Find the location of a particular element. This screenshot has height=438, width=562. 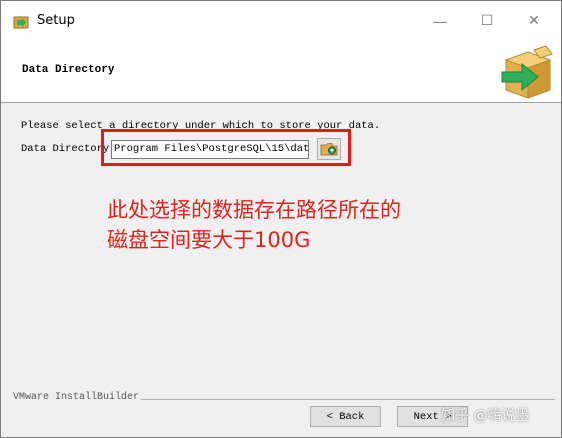

maximize-button: ☐ is located at coordinates (487, 20).